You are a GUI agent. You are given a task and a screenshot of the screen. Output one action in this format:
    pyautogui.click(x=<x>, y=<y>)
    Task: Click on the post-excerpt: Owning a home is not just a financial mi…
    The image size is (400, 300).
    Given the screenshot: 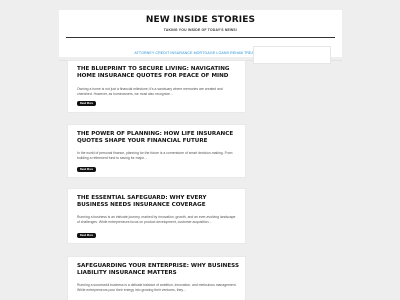 What is the action you would take?
    pyautogui.click(x=150, y=92)
    